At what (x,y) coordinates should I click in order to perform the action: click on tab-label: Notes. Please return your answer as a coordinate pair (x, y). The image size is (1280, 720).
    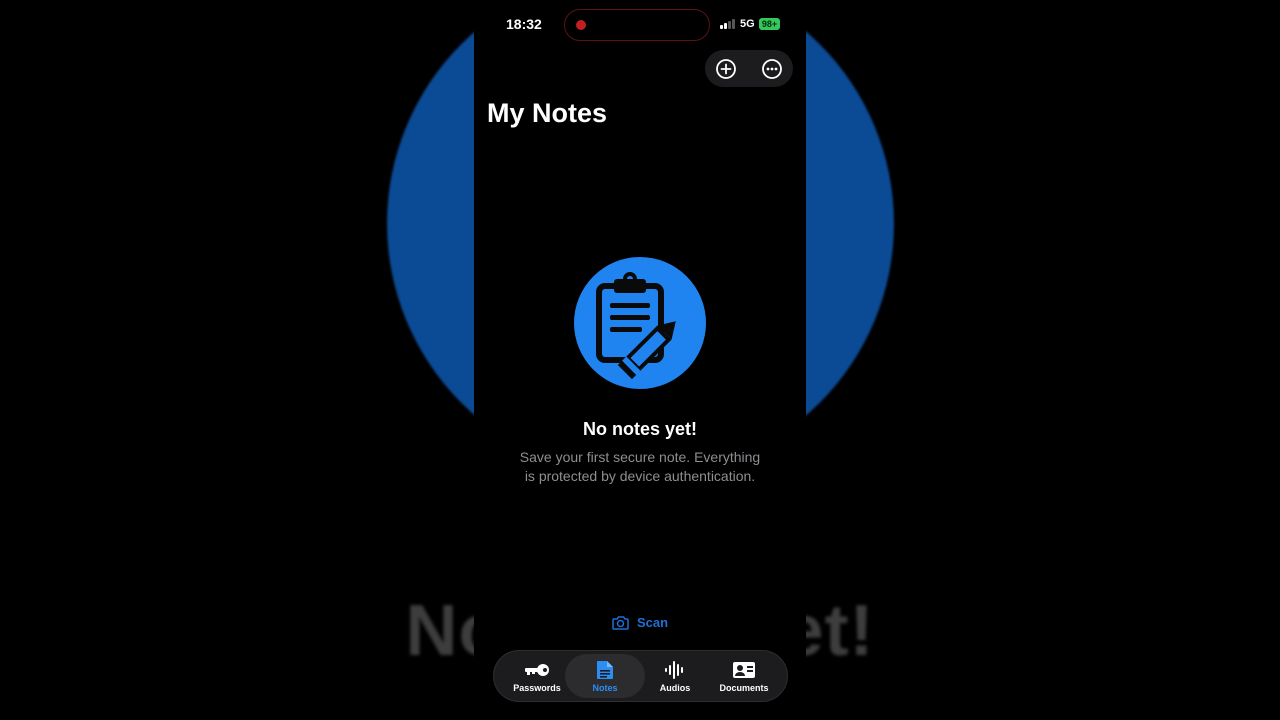
    Looking at the image, I should click on (605, 687).